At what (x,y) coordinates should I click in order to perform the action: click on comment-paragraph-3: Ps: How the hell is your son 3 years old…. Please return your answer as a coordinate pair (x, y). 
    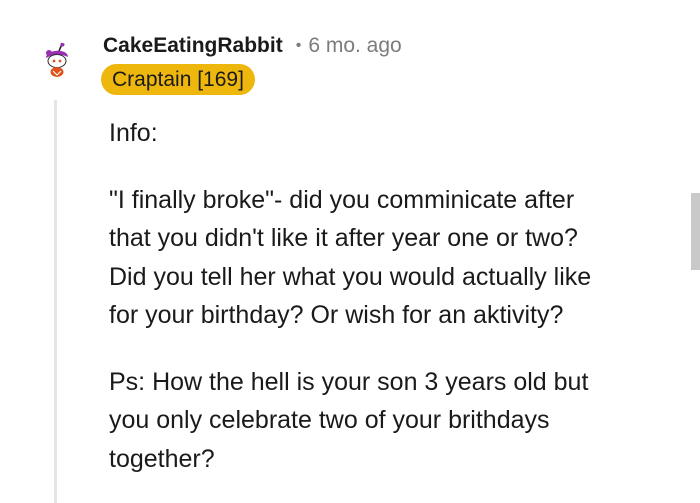
    Looking at the image, I should click on (349, 420).